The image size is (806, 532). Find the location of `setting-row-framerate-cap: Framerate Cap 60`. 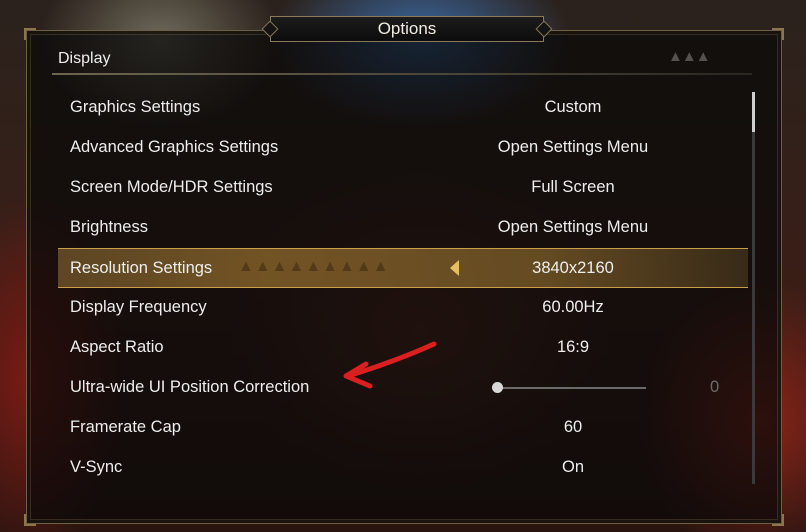

setting-row-framerate-cap: Framerate Cap 60 is located at coordinates (403, 428).